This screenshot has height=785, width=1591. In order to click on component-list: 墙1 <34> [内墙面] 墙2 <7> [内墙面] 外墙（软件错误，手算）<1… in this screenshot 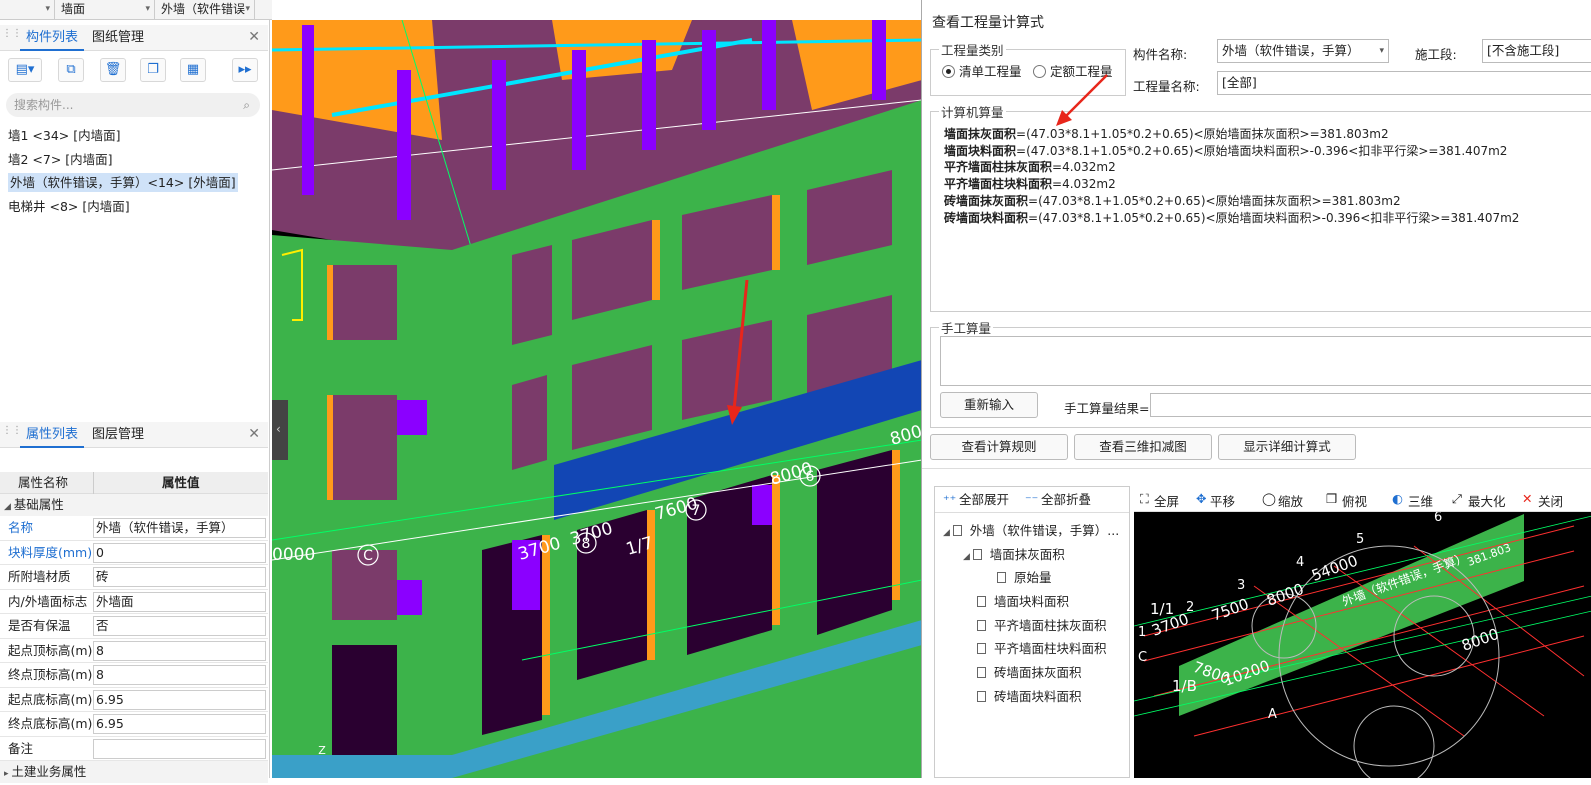, I will do `click(134, 171)`.